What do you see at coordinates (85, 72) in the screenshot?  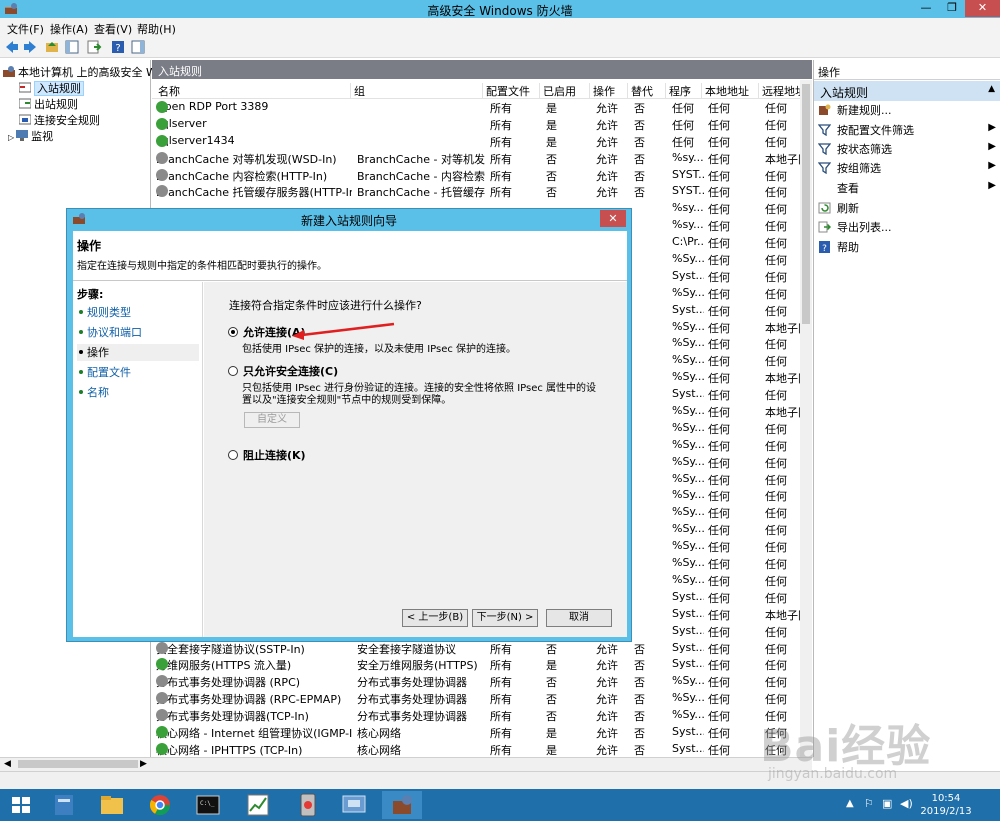 I see `tree-root: 本地计算机 上的高级安全 Win` at bounding box center [85, 72].